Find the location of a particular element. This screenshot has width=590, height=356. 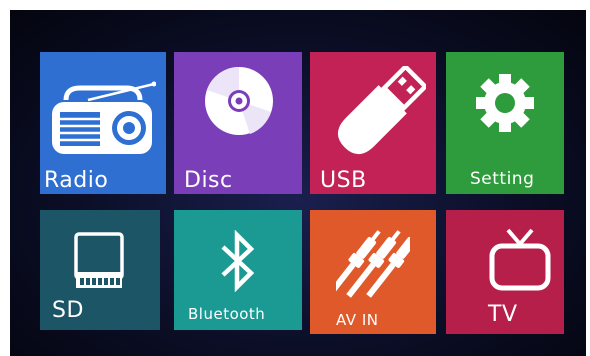

usb-icon is located at coordinates (381, 110).